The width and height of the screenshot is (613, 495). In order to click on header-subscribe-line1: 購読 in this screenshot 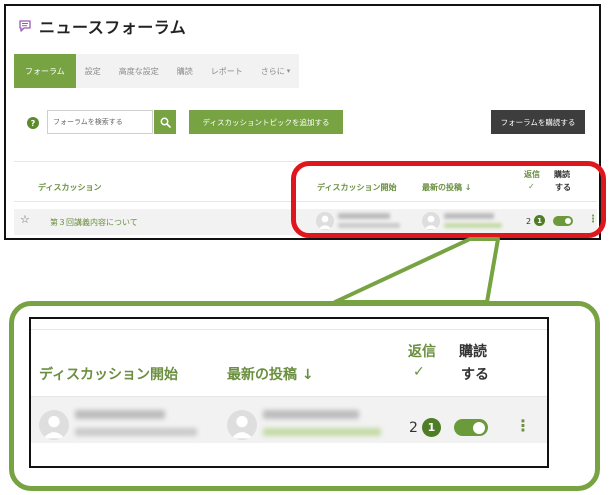, I will do `click(473, 351)`.